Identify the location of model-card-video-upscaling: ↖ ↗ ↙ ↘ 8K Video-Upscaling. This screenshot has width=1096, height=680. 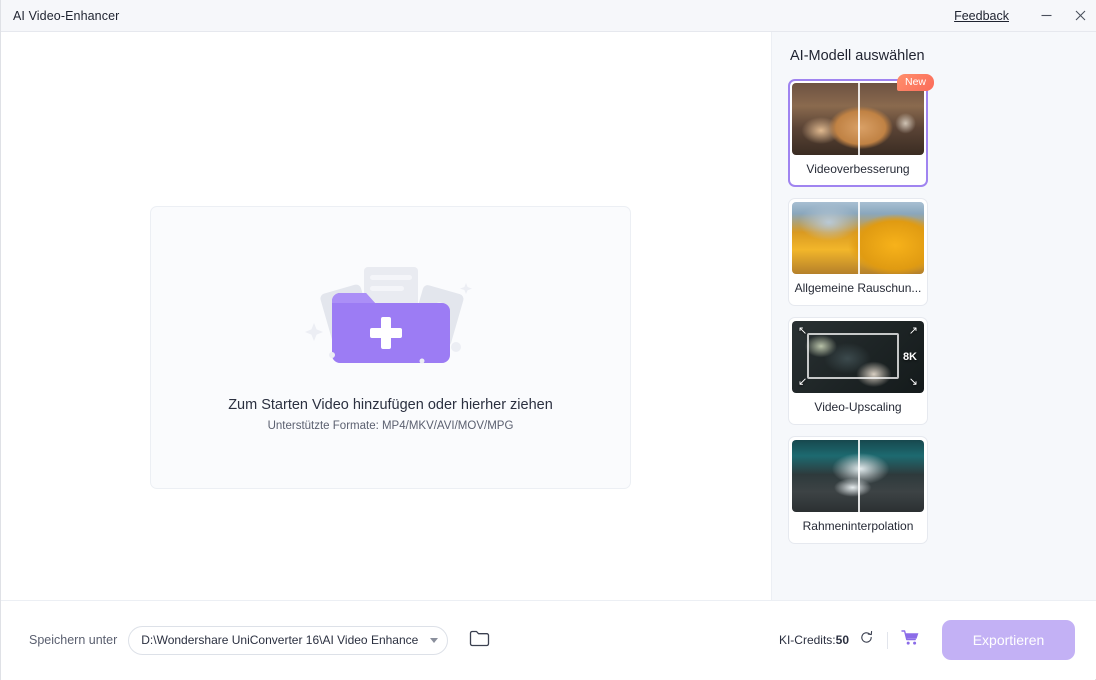
(858, 371).